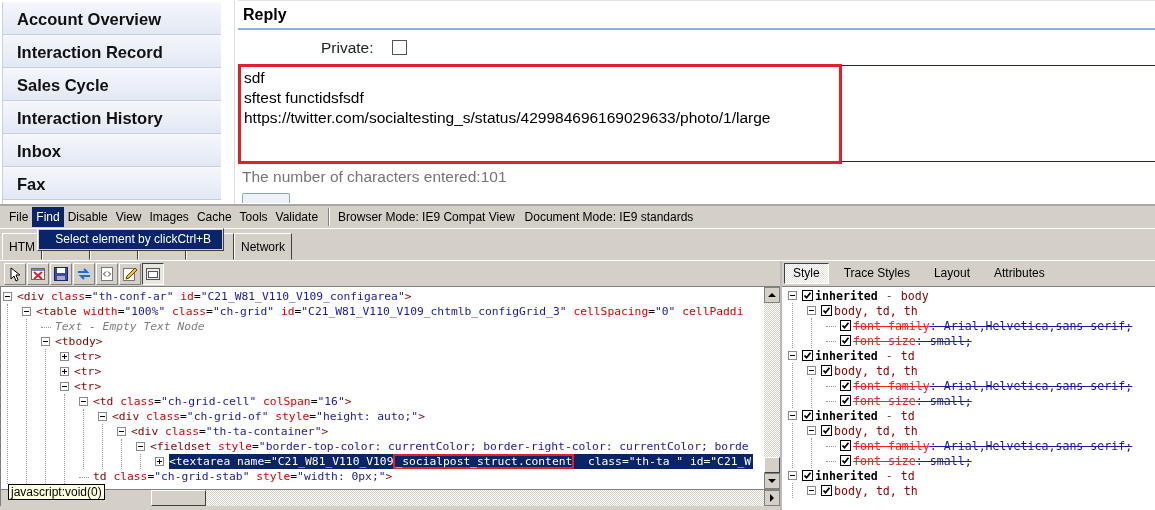 Image resolution: width=1155 pixels, height=510 pixels. What do you see at coordinates (56, 492) in the screenshot?
I see `tooltip: javascript:void(0)` at bounding box center [56, 492].